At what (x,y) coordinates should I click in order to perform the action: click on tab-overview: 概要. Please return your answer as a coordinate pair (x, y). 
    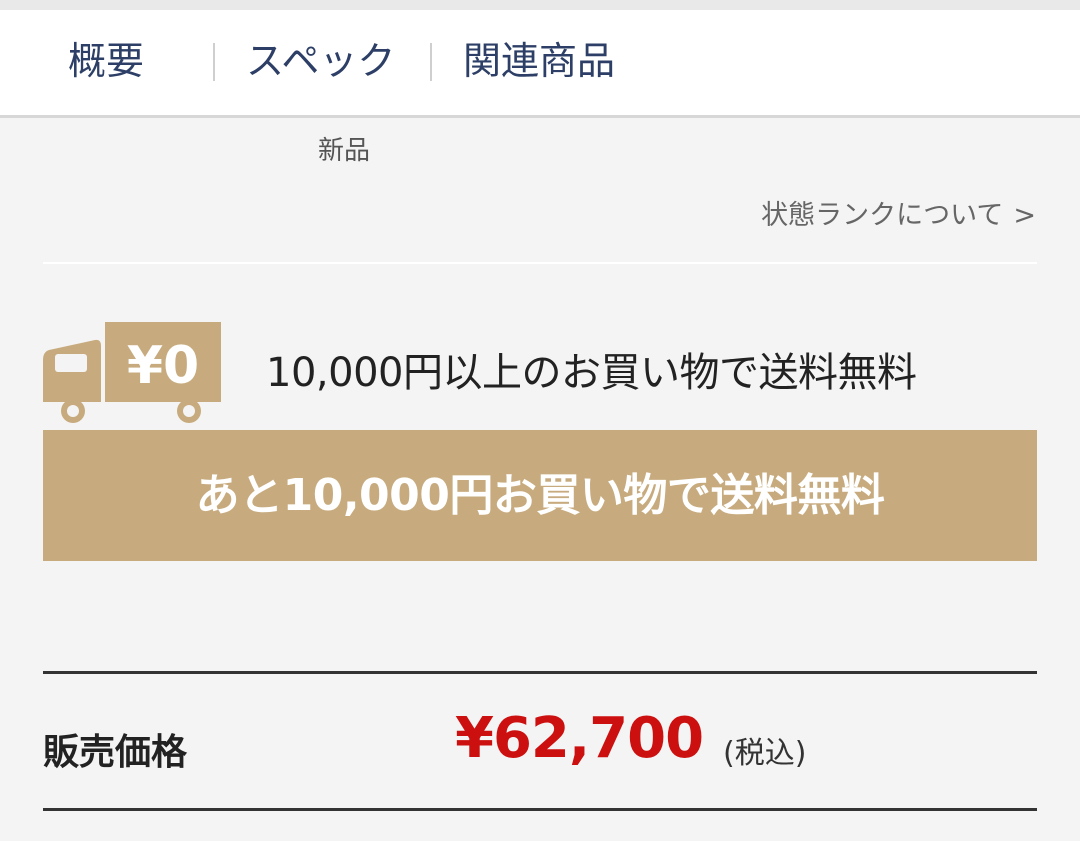
    Looking at the image, I should click on (106, 62).